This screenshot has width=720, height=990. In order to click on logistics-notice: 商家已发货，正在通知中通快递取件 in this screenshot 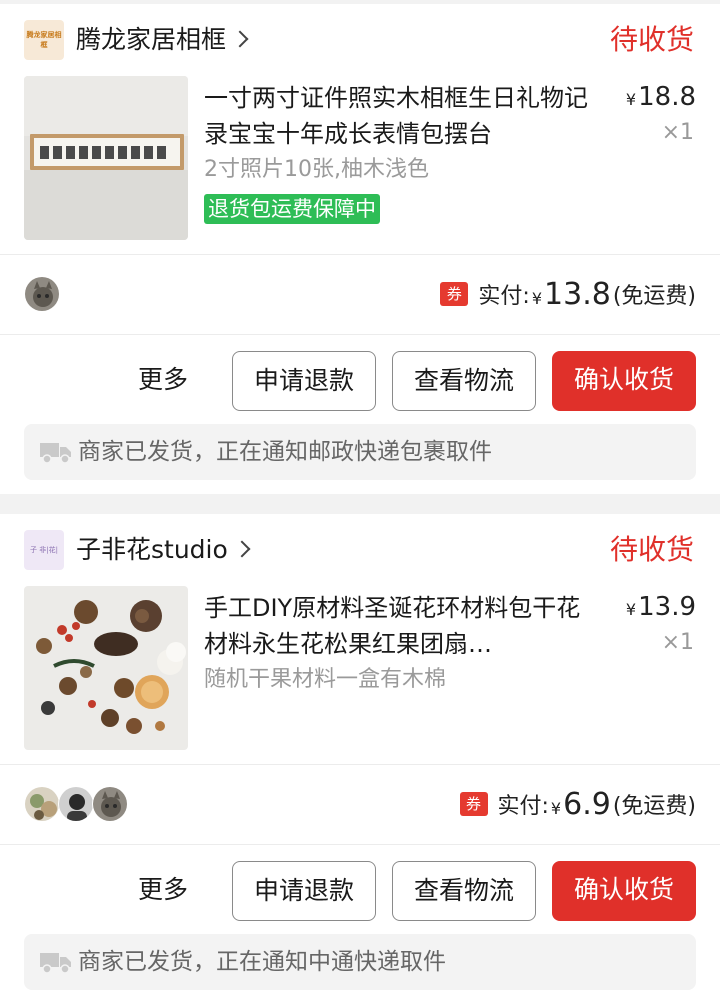, I will do `click(360, 962)`.